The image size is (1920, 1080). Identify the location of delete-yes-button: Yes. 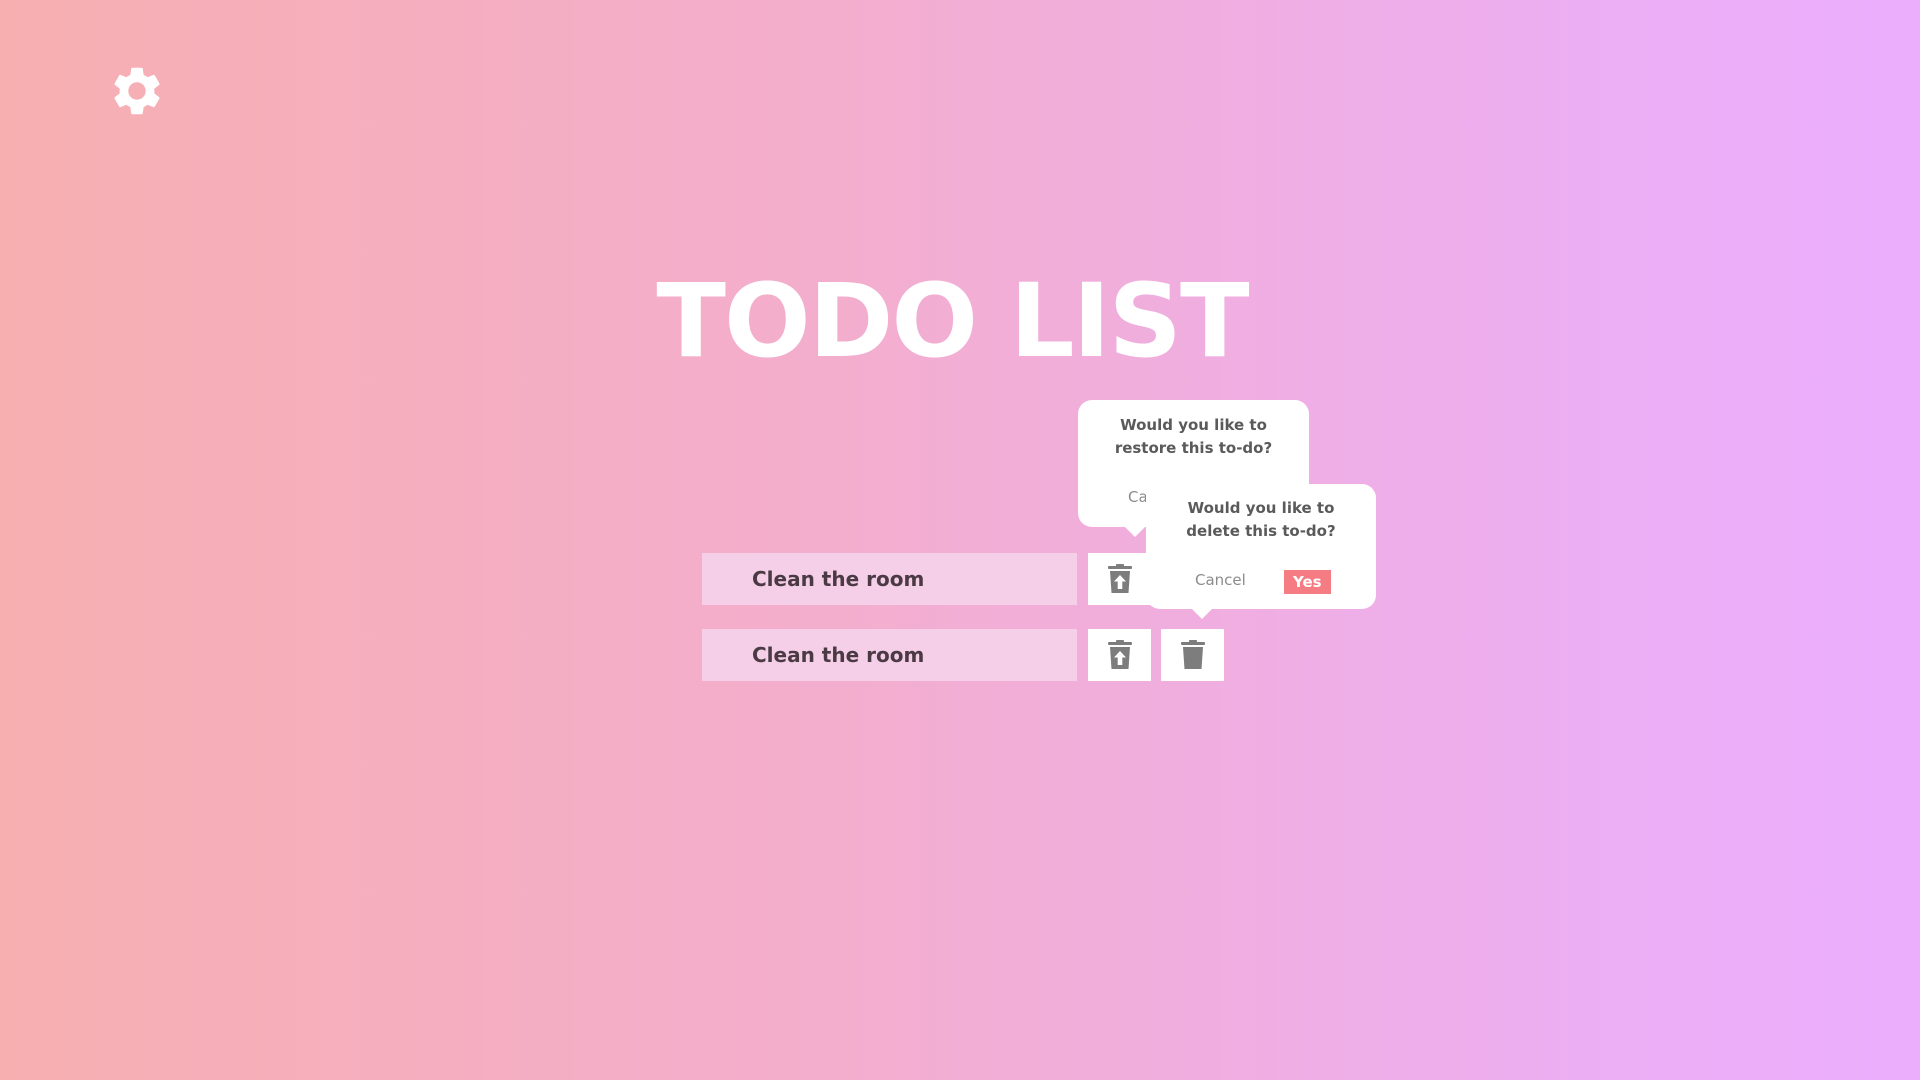
(1307, 582).